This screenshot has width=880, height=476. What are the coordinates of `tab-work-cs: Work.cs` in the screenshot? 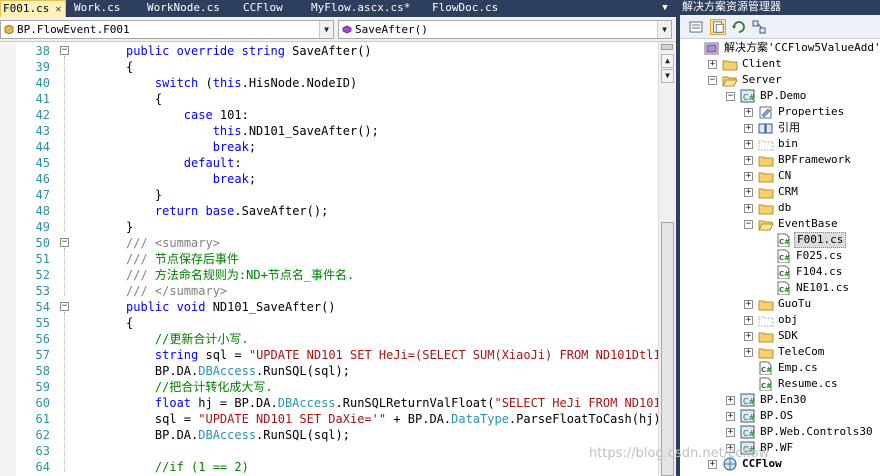 It's located at (97, 8).